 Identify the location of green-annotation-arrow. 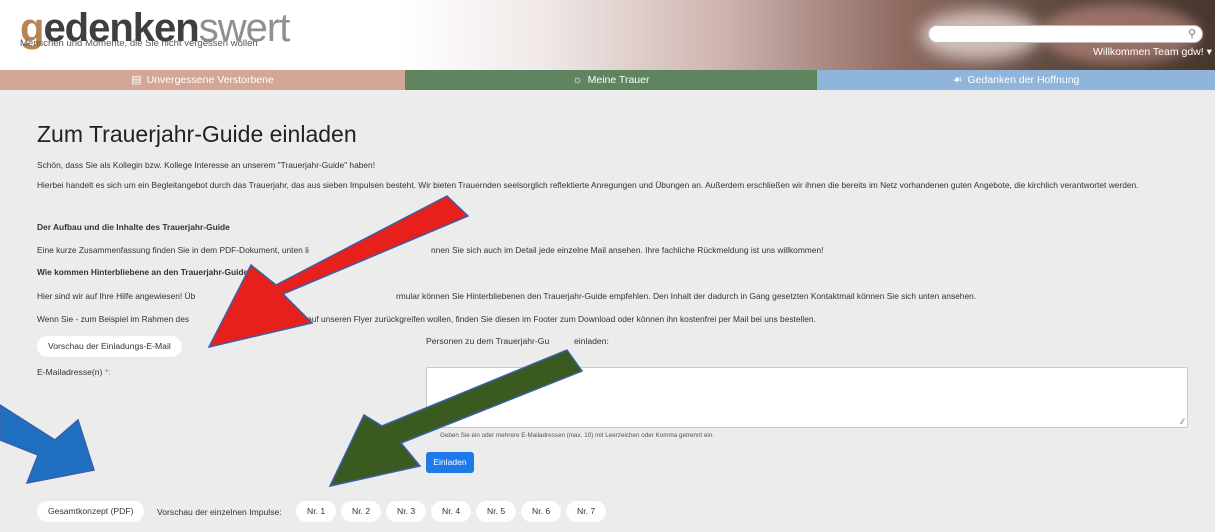
(456, 418).